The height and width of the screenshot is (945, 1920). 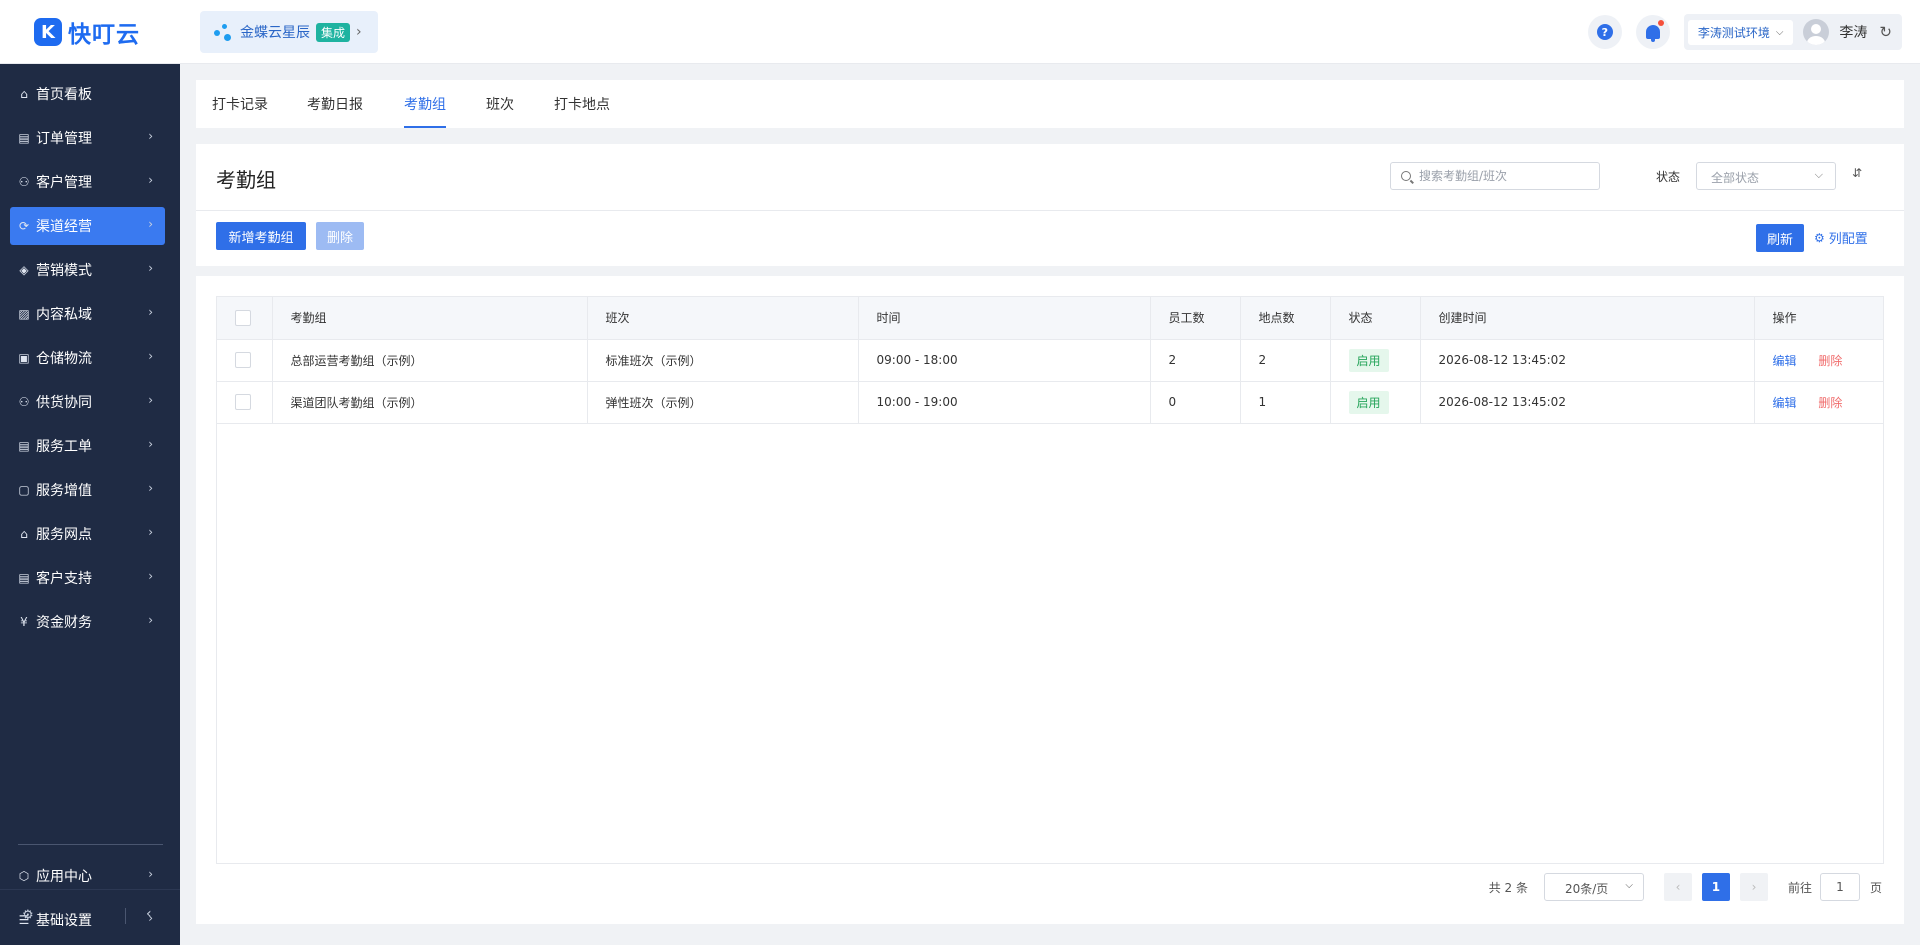 I want to click on sidebar-item-5: ◈ 营销模式 ›, so click(x=87, y=270).